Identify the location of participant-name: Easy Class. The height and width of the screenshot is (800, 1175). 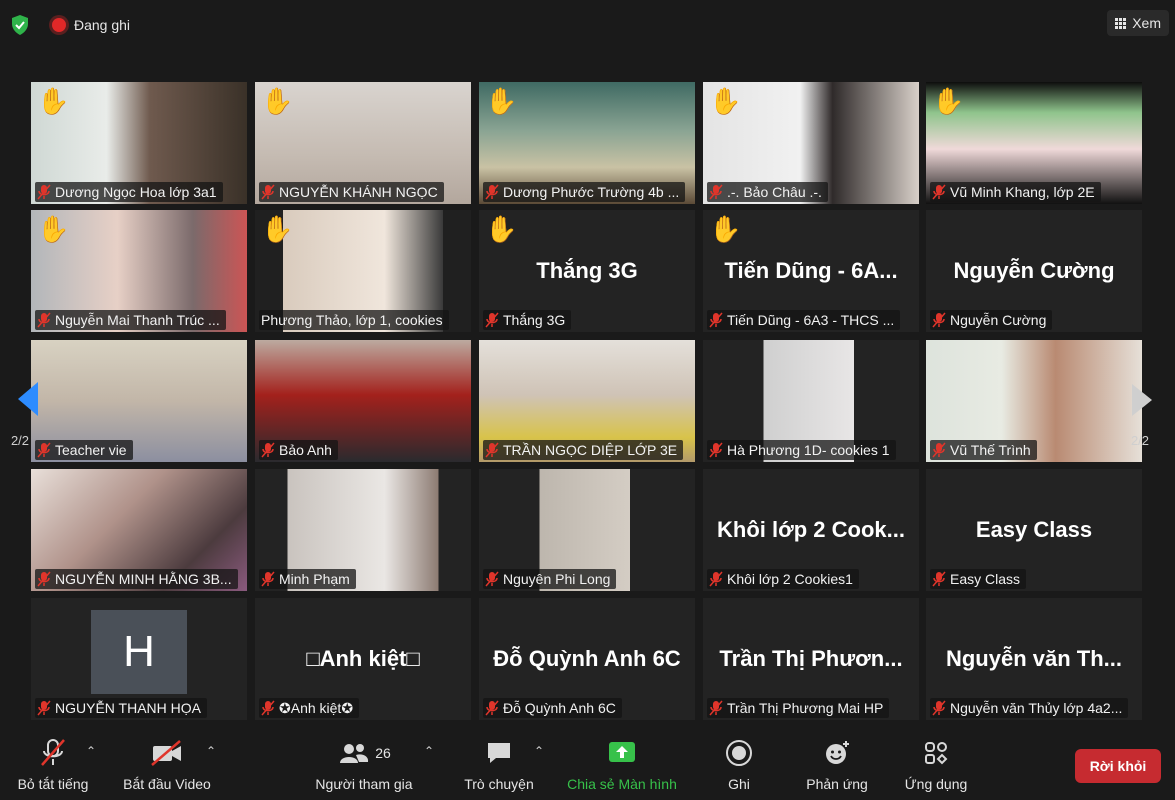
(985, 579).